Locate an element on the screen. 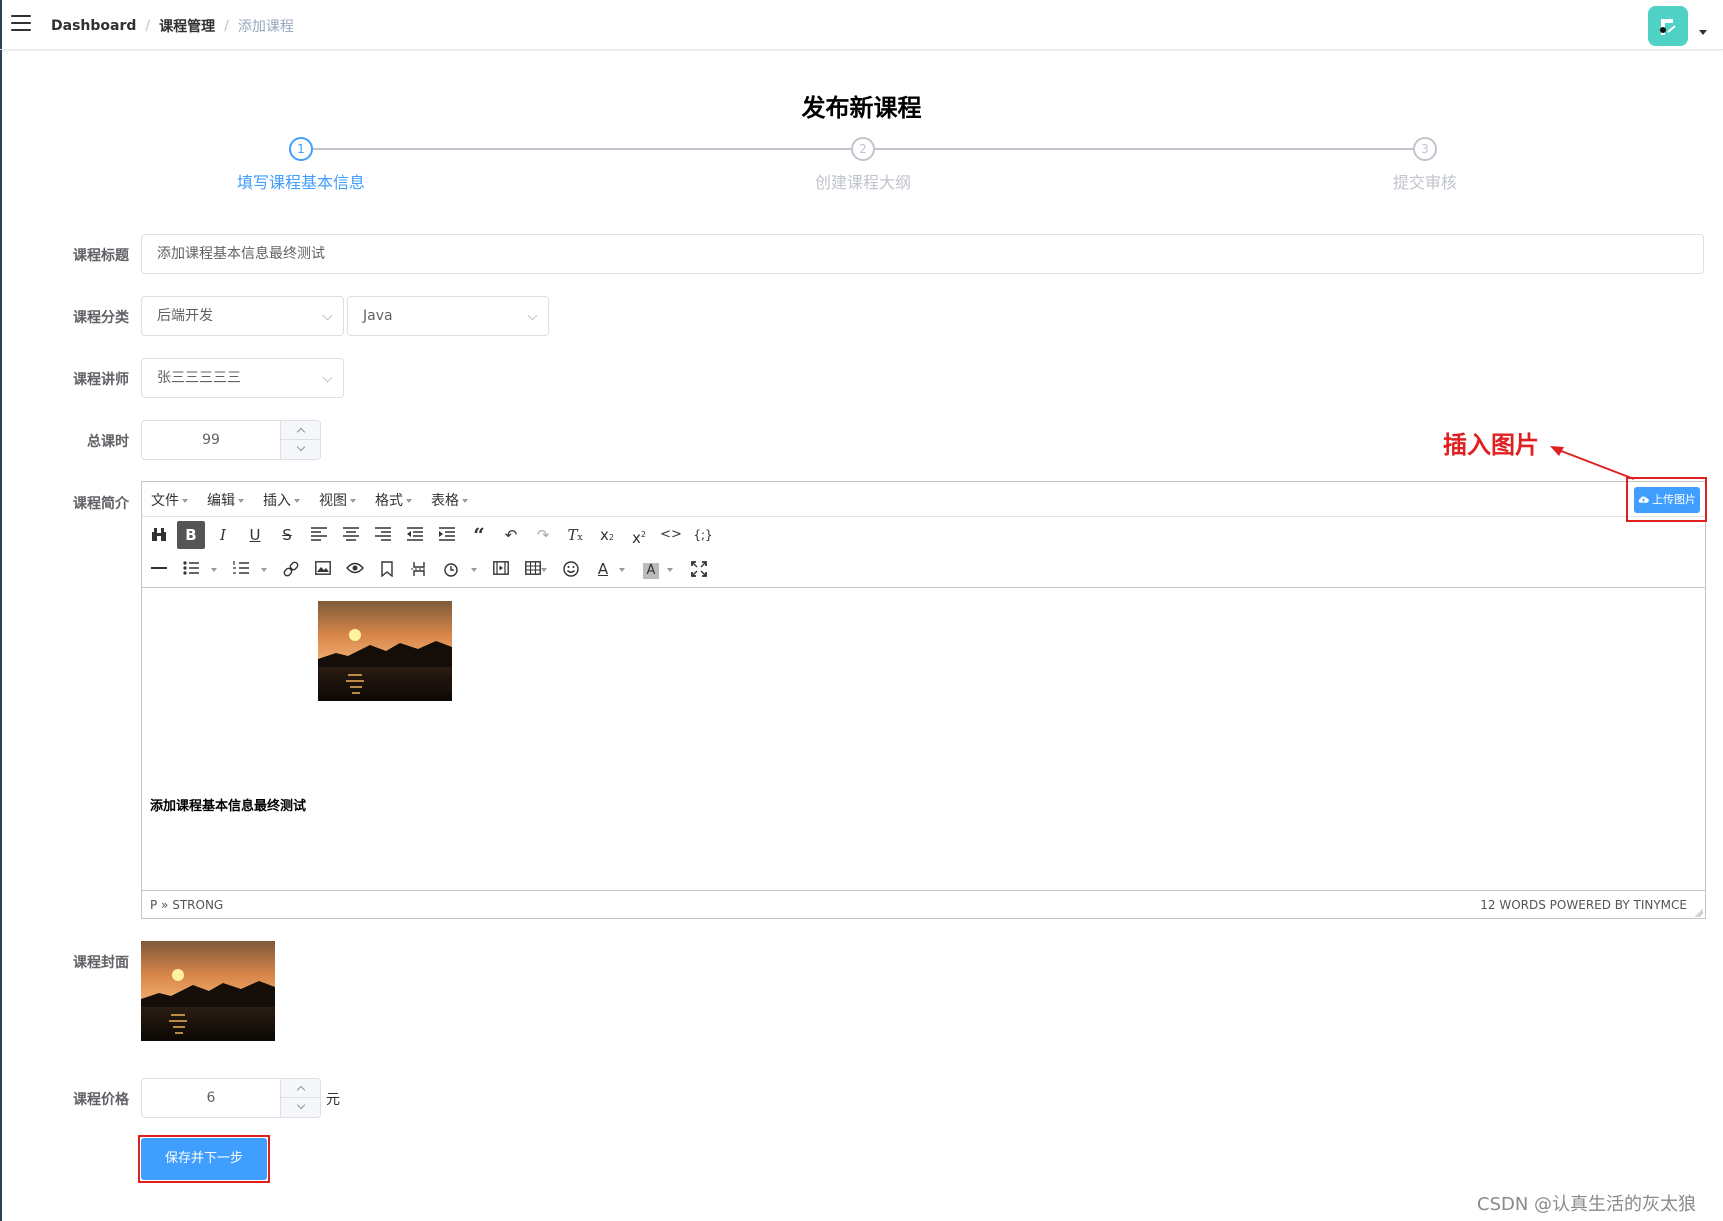  total-hours-stepper: 99 is located at coordinates (231, 440).